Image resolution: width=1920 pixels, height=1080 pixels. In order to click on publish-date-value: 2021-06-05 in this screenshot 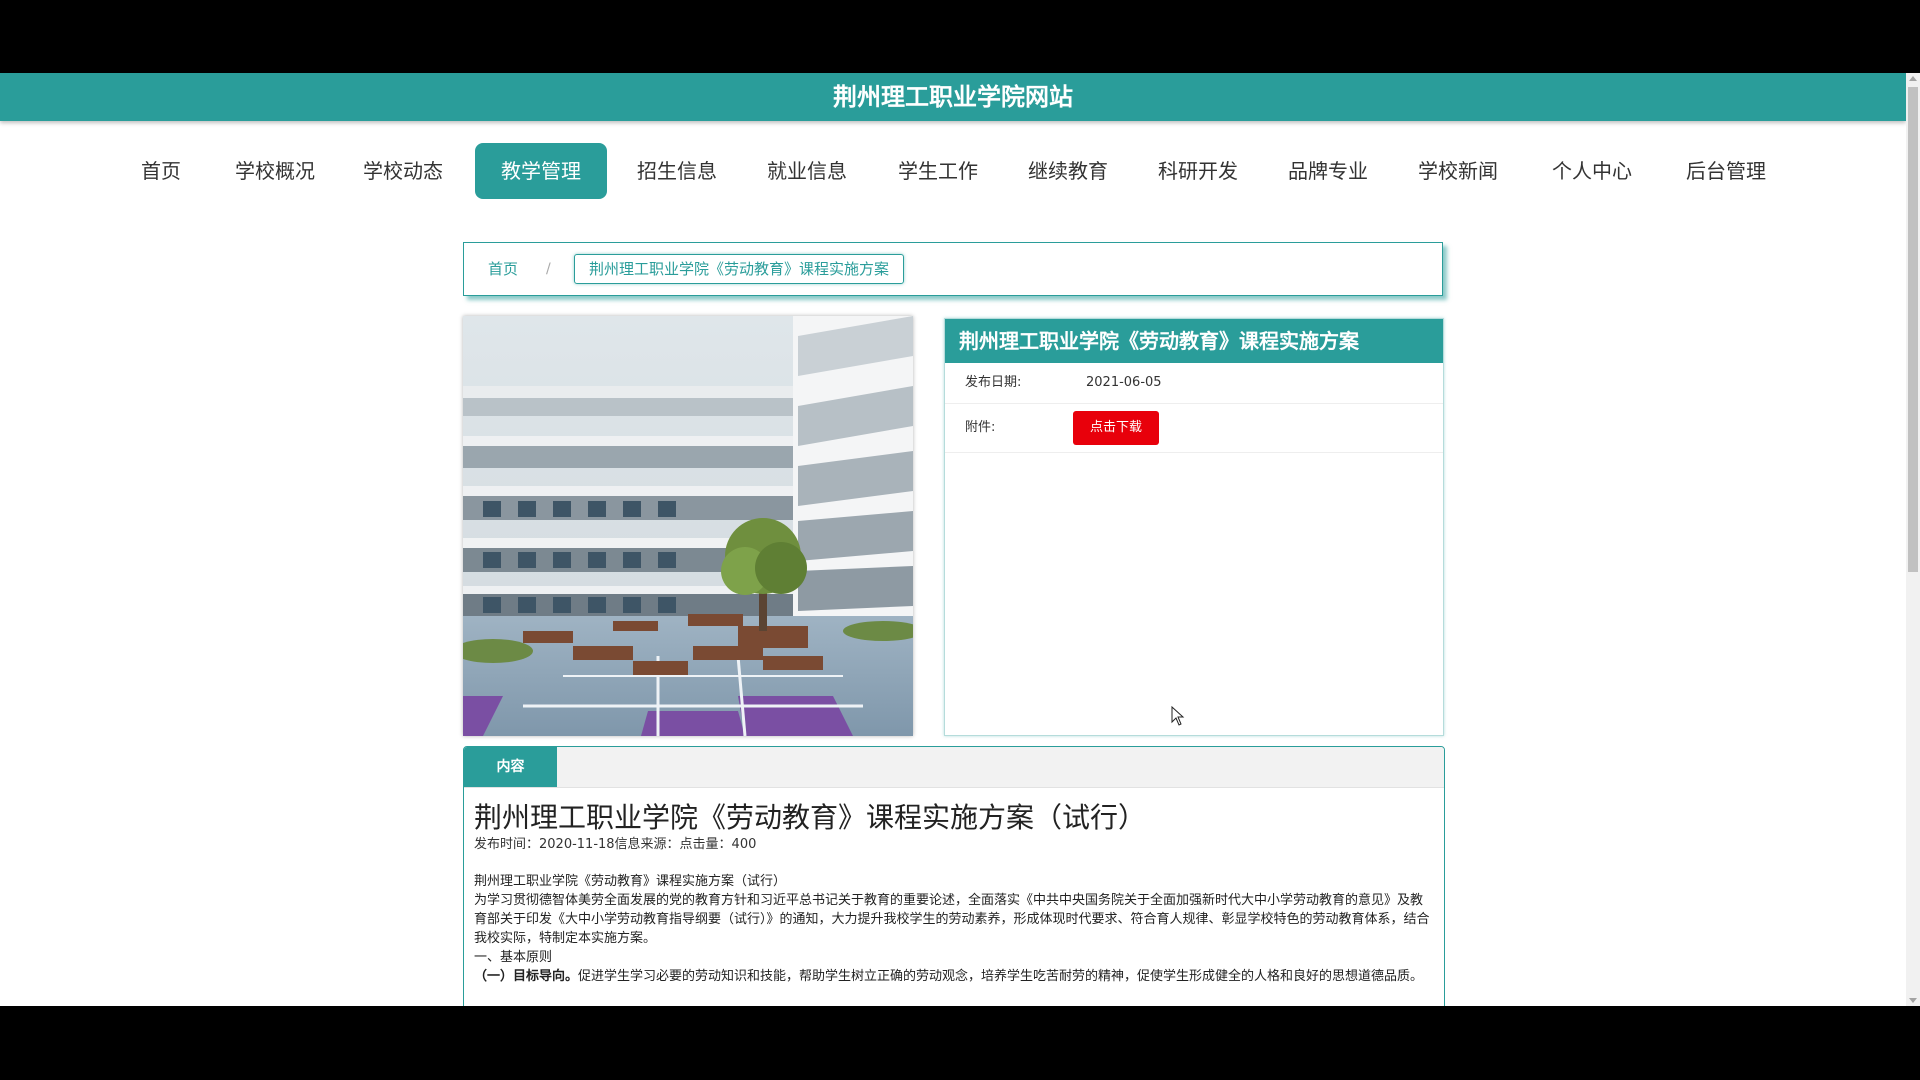, I will do `click(1124, 382)`.